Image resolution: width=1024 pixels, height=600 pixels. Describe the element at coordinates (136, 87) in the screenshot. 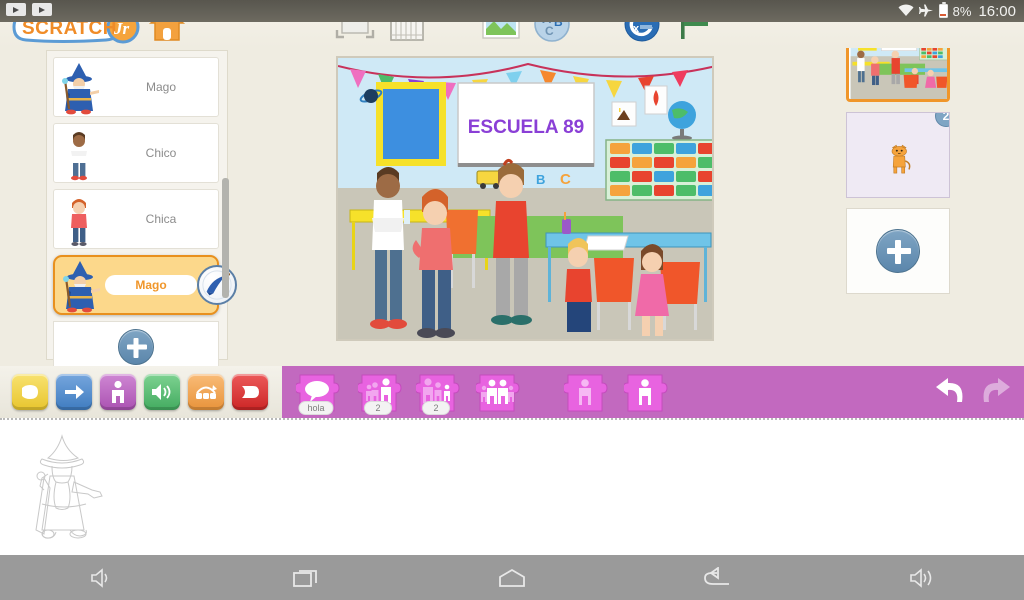

I see `sprite-item-mago-1: Mago` at that location.